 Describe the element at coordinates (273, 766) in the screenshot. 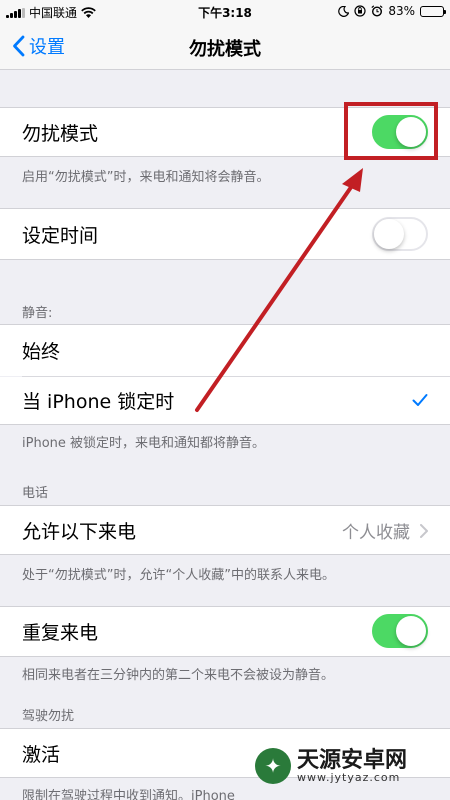

I see `watermark-logo-icon: ✦` at that location.